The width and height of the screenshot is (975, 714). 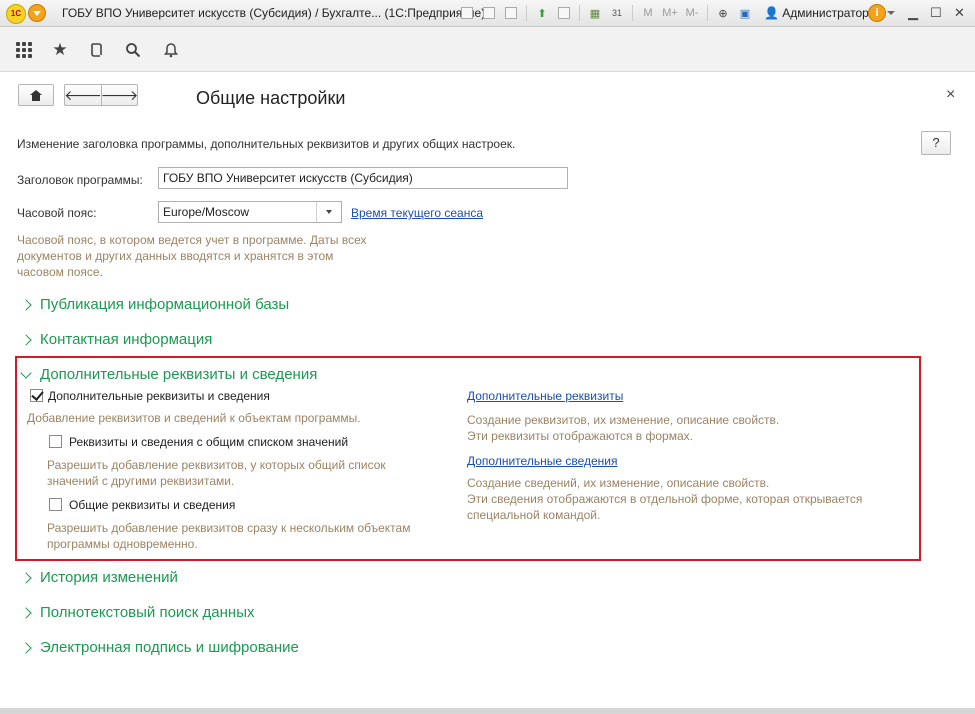 What do you see at coordinates (670, 13) in the screenshot?
I see `memory-mplus-icon: M+` at bounding box center [670, 13].